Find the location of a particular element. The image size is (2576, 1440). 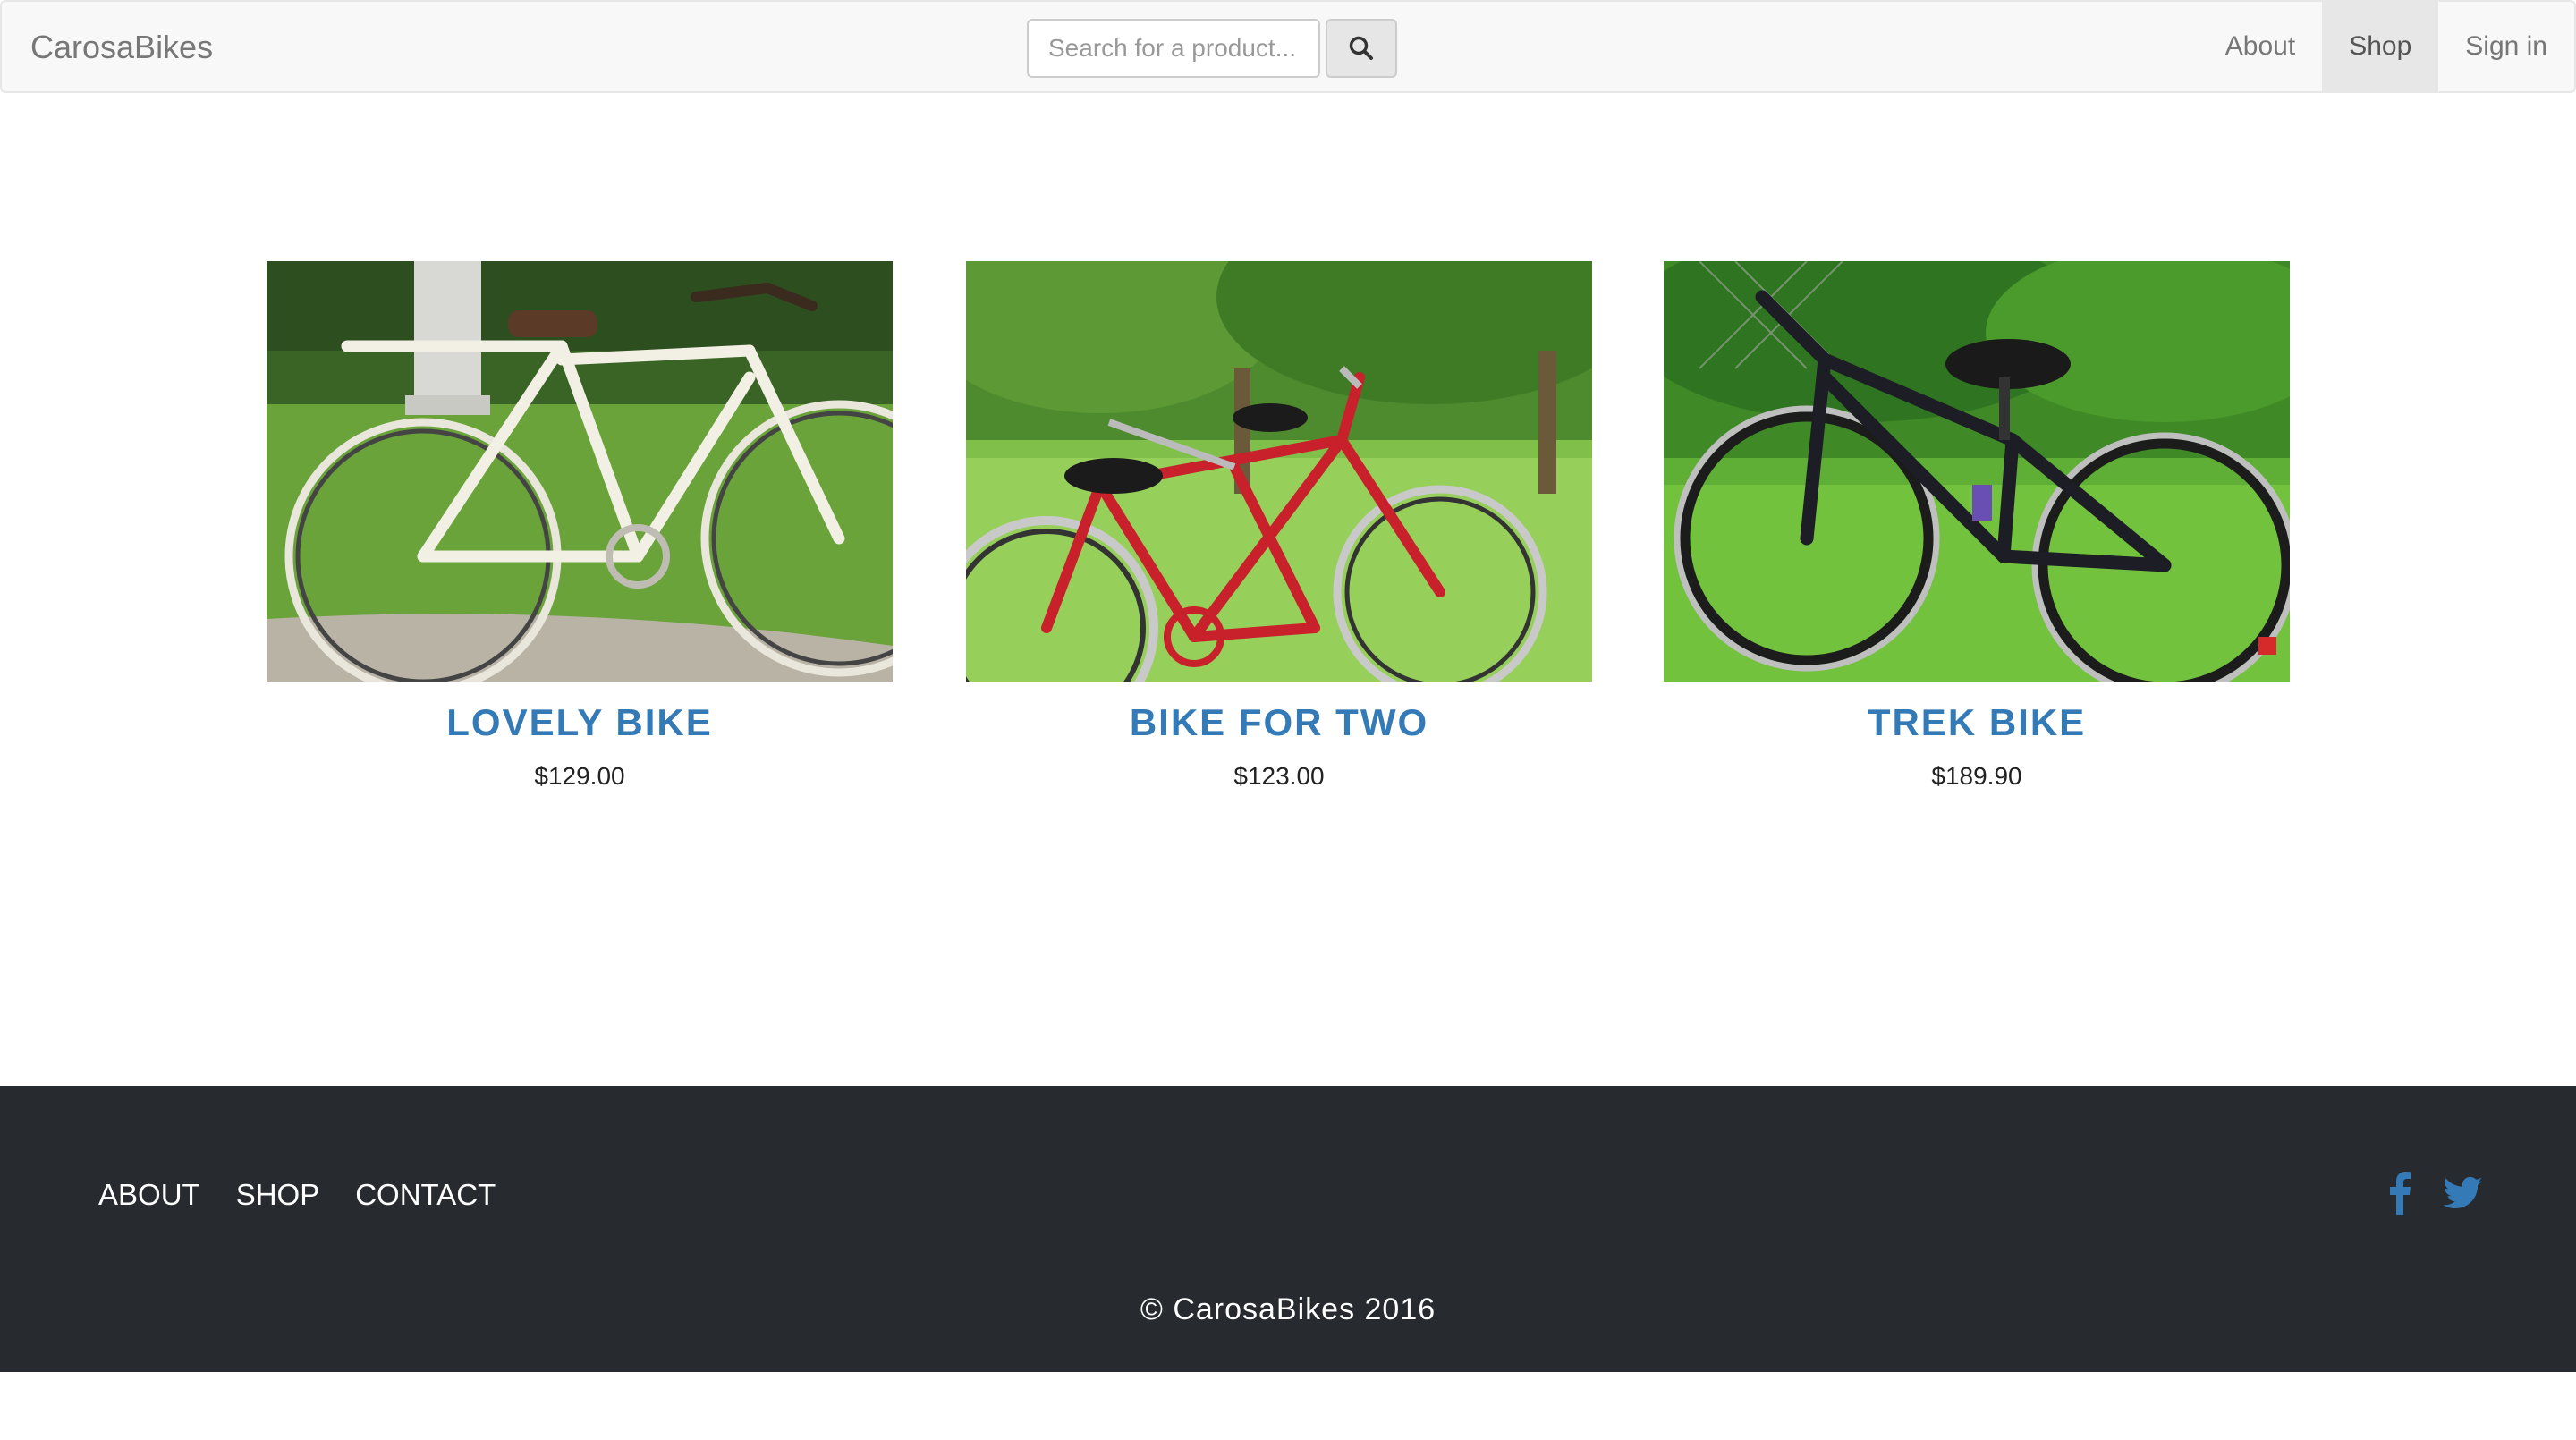

product-price: $189.90 is located at coordinates (1976, 776).